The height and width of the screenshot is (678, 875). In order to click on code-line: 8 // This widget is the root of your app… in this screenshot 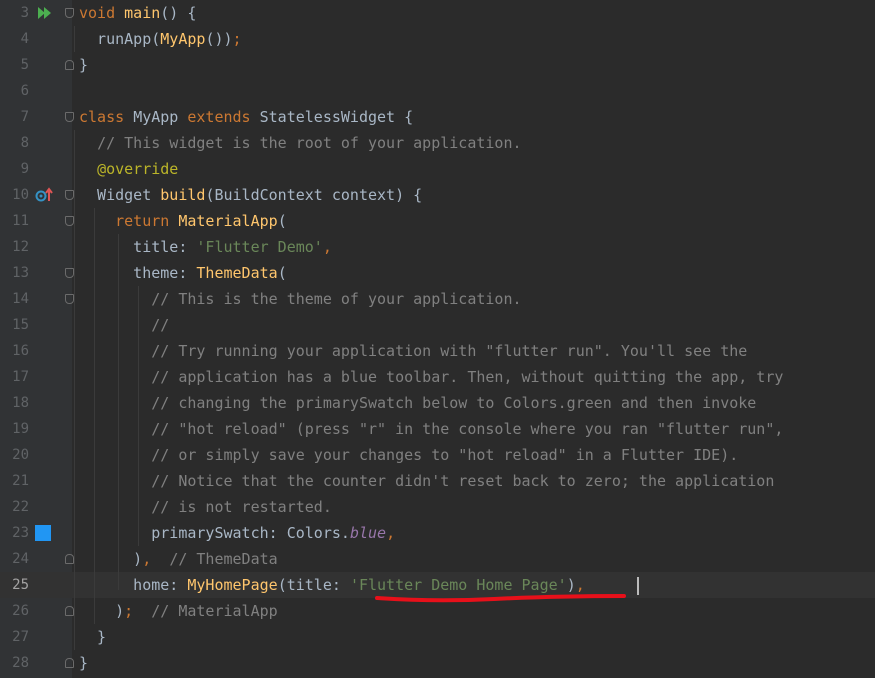, I will do `click(437, 143)`.